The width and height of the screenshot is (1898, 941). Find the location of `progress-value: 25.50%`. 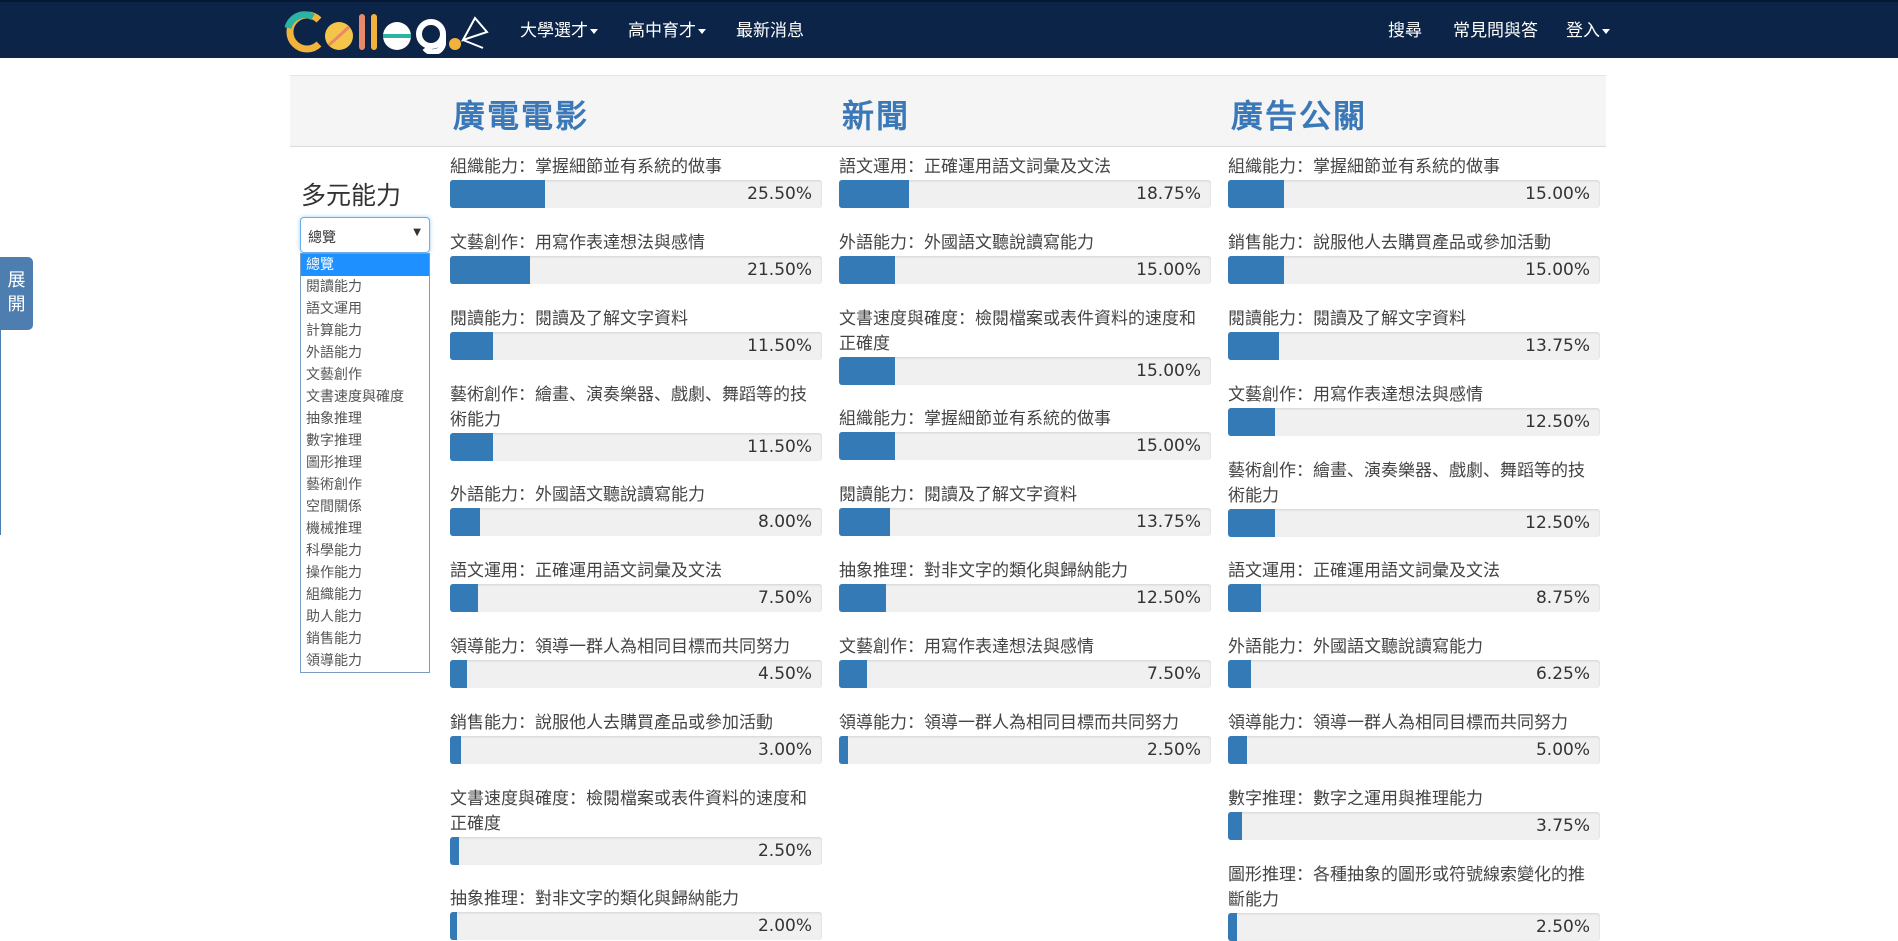

progress-value: 25.50% is located at coordinates (779, 194).